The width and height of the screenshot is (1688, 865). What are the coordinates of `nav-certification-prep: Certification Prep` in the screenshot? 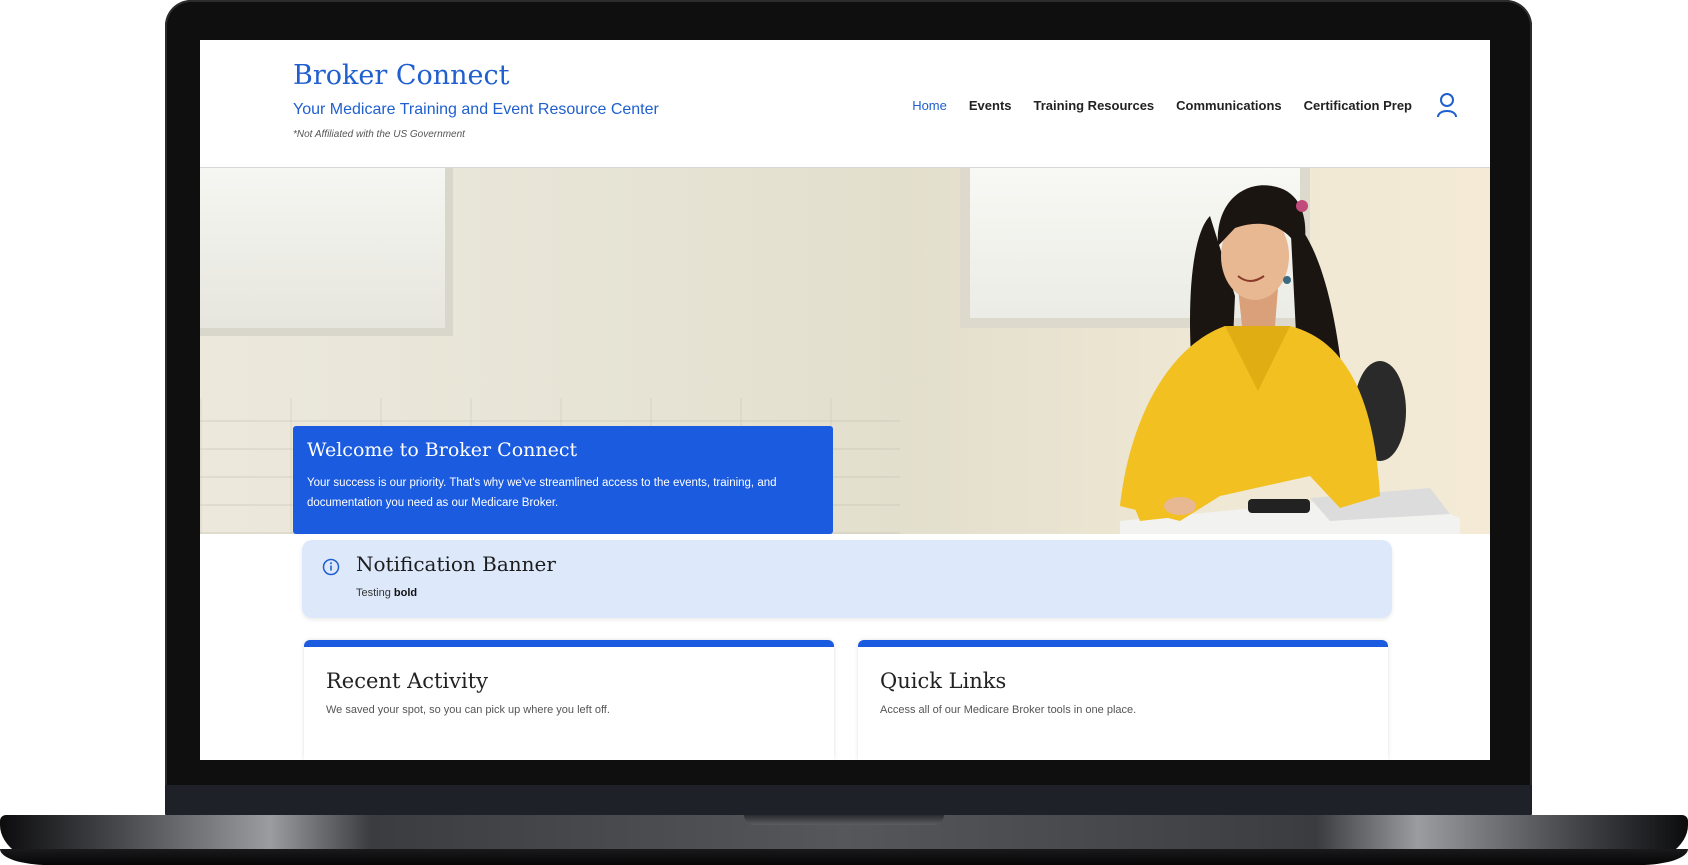 It's located at (1358, 105).